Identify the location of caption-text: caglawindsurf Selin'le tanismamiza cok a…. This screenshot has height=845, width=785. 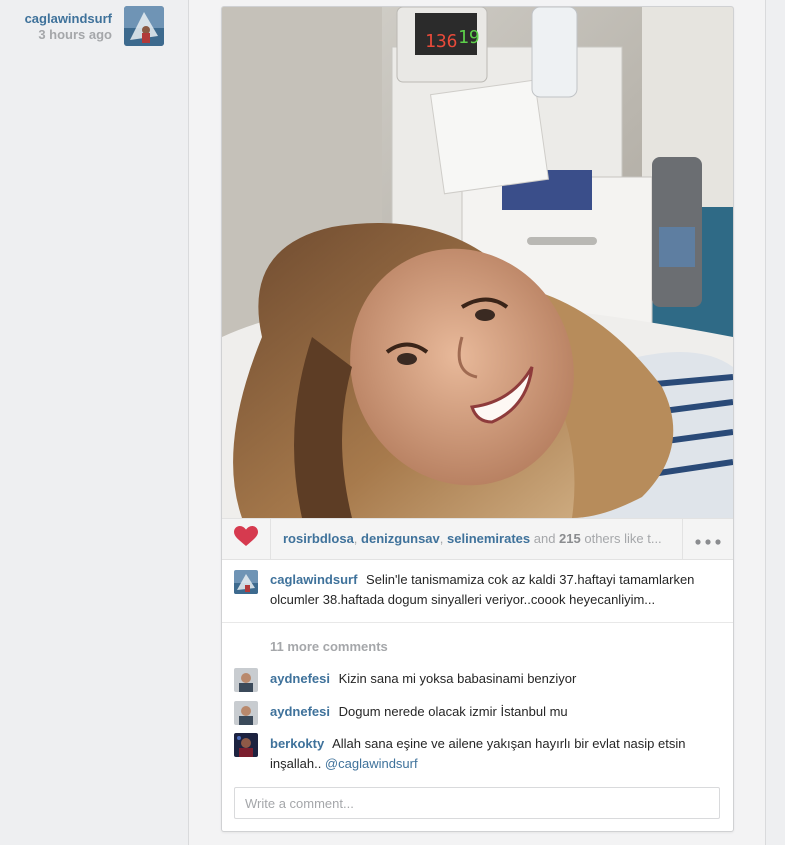
(495, 590).